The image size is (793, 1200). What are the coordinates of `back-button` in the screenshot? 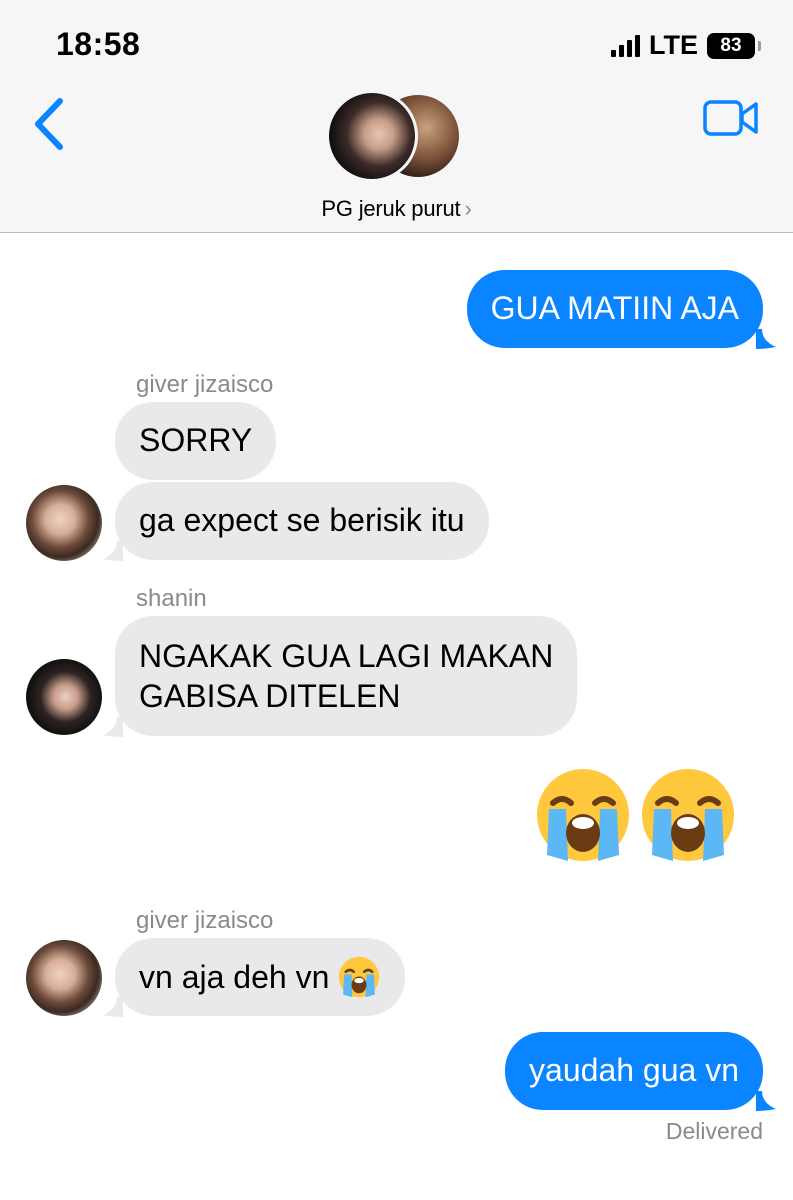 It's located at (50, 124).